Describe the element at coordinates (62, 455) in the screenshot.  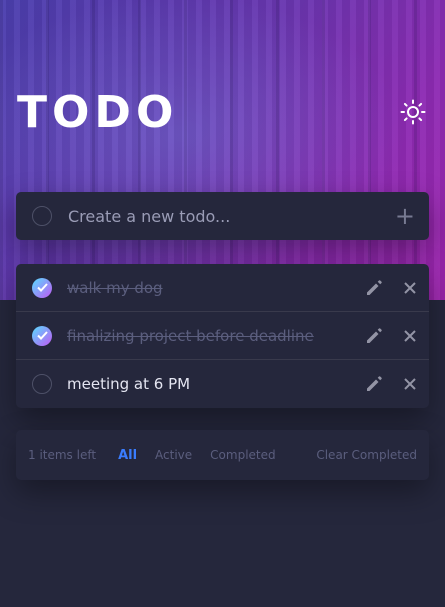
I see `items-left-count: 1 items left` at that location.